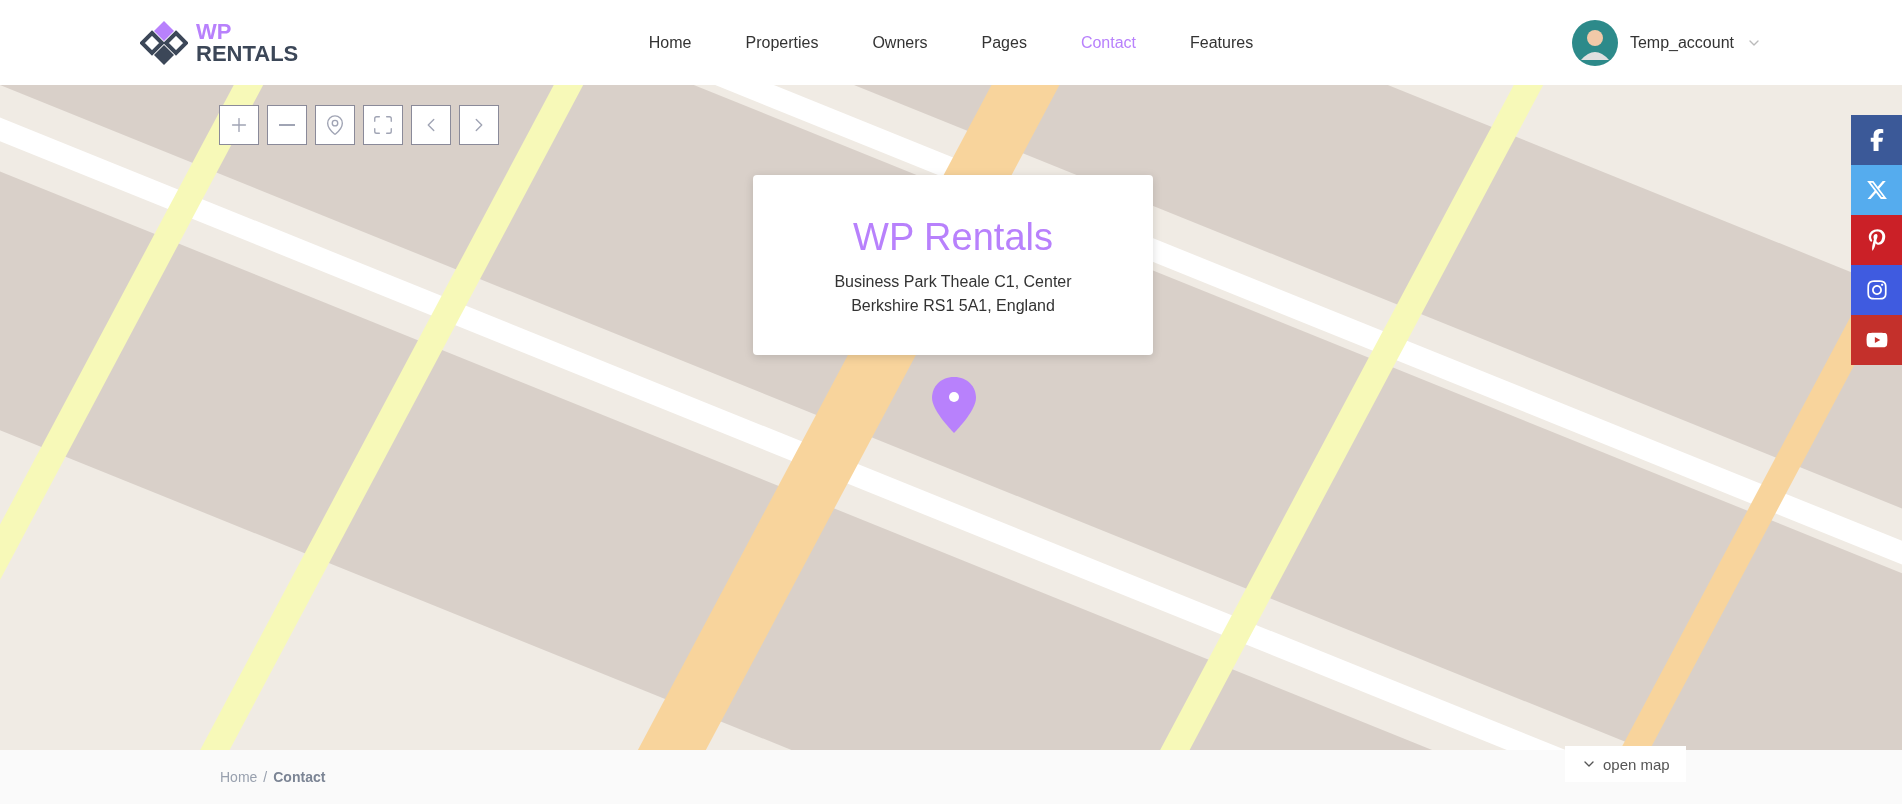 The image size is (1902, 804). Describe the element at coordinates (299, 777) in the screenshot. I see `breadcrumb-link: Contact` at that location.